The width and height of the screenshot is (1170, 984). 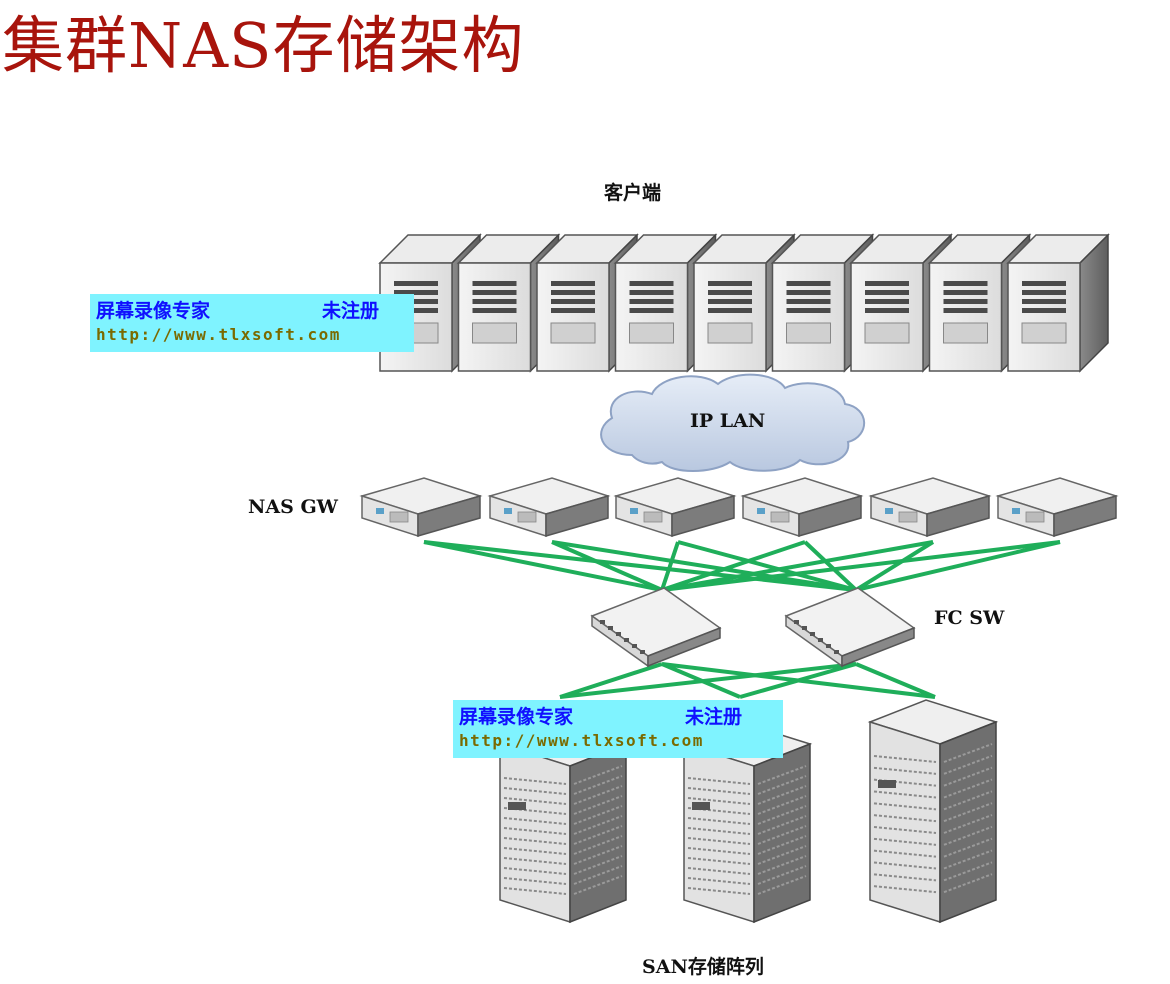 I want to click on fc-sw-label: FC SW, so click(x=969, y=618).